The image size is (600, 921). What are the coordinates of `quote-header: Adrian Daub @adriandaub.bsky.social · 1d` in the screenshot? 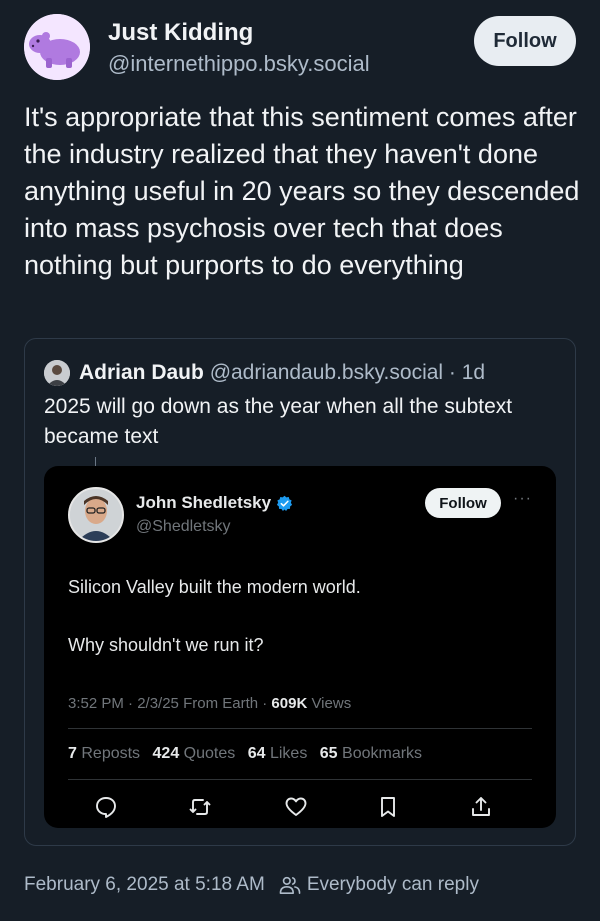 It's located at (282, 373).